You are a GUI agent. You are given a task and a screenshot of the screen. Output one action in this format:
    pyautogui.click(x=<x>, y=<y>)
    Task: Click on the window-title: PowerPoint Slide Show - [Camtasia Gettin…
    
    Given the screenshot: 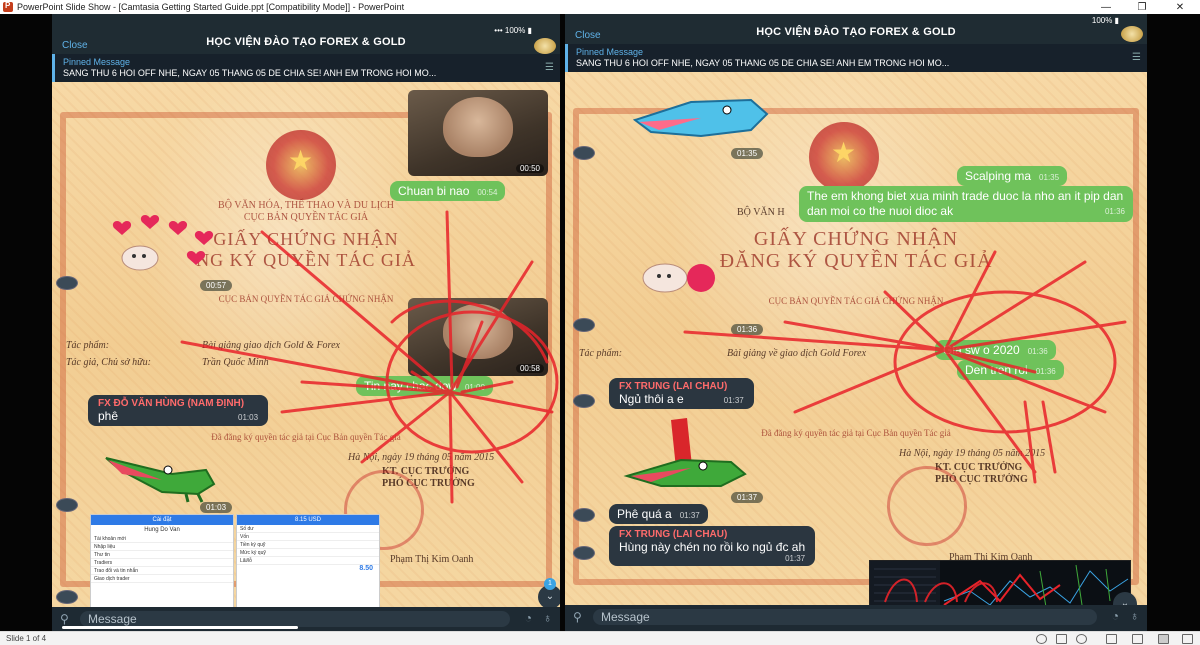 What is the action you would take?
    pyautogui.click(x=211, y=7)
    